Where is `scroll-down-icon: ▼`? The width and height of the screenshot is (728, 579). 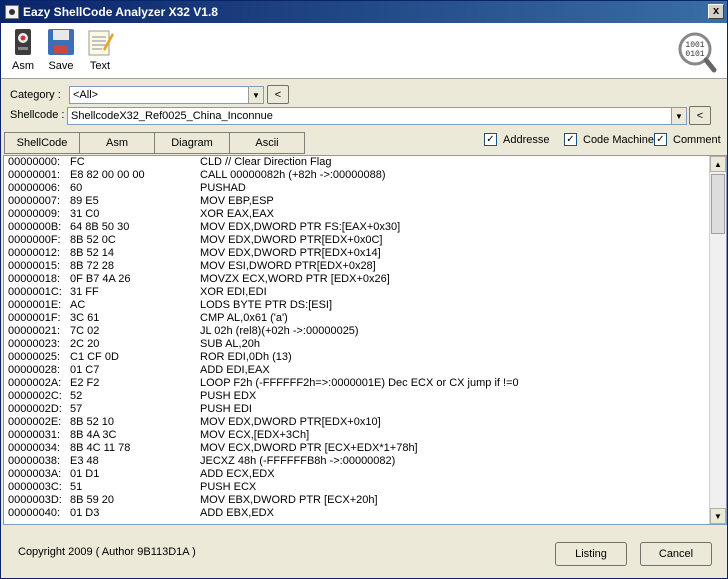 scroll-down-icon: ▼ is located at coordinates (718, 516).